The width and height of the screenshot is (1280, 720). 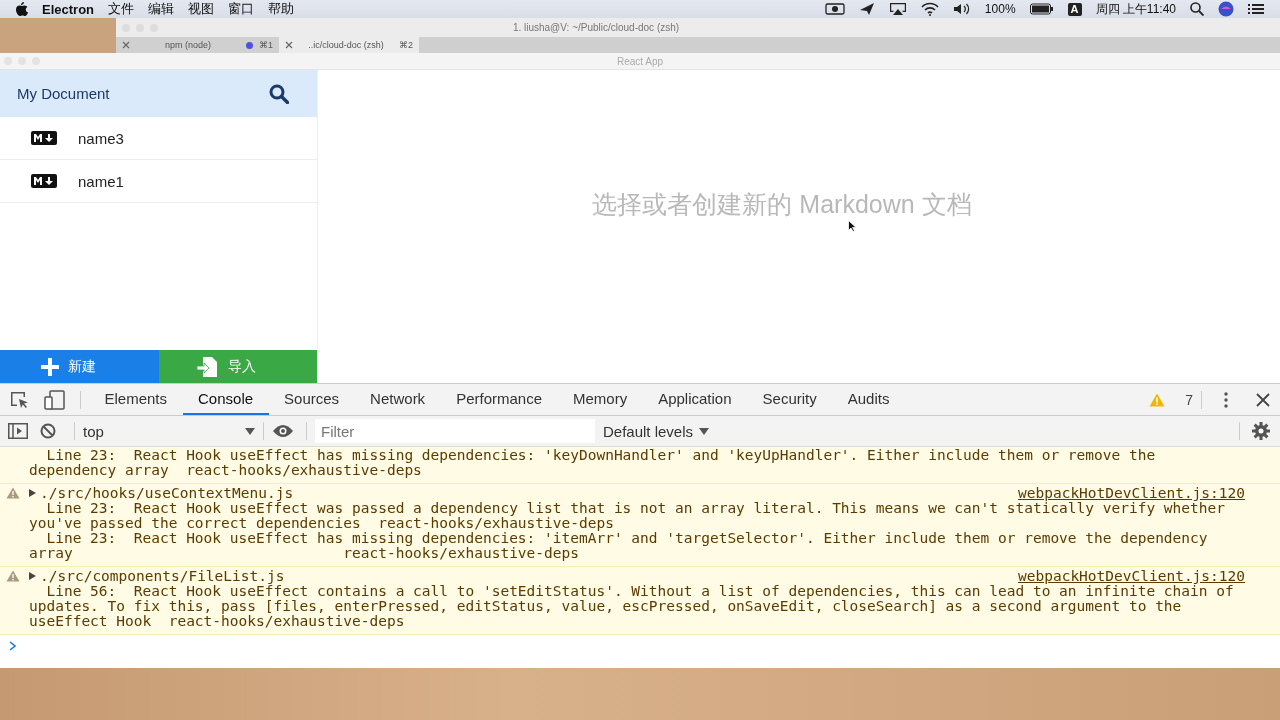 What do you see at coordinates (55, 399) in the screenshot?
I see `device-toolbar-icon` at bounding box center [55, 399].